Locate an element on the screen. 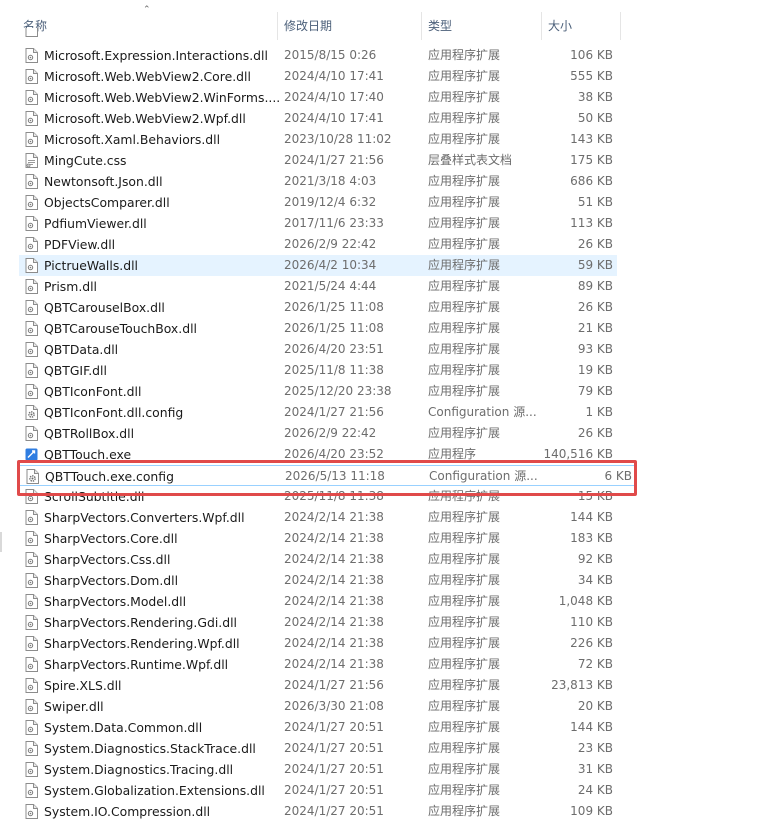 This screenshot has height=827, width=784. file-row: QBTData.dll 2026/4/20 23:51 应用程序扩展 93 KB is located at coordinates (318, 349).